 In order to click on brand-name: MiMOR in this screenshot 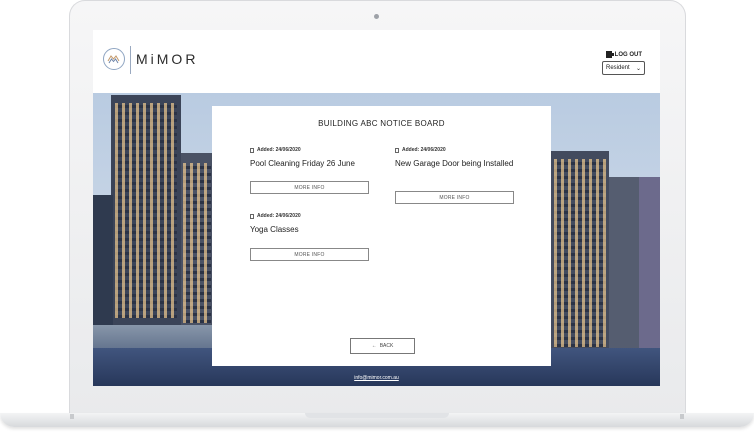, I will do `click(167, 59)`.